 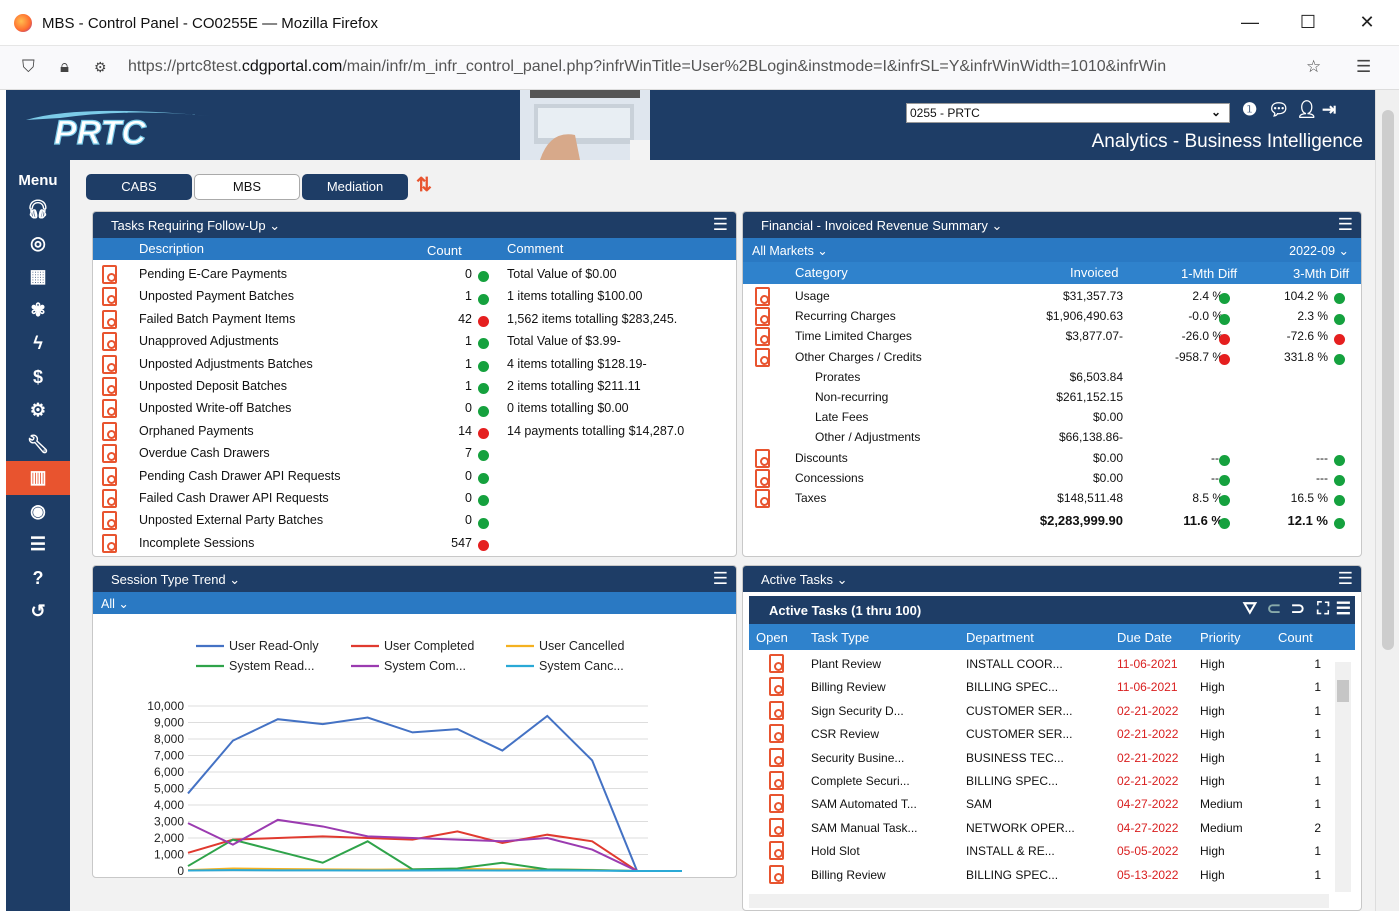 I want to click on sidebar-item-headset: 🎧︎, so click(x=38, y=210).